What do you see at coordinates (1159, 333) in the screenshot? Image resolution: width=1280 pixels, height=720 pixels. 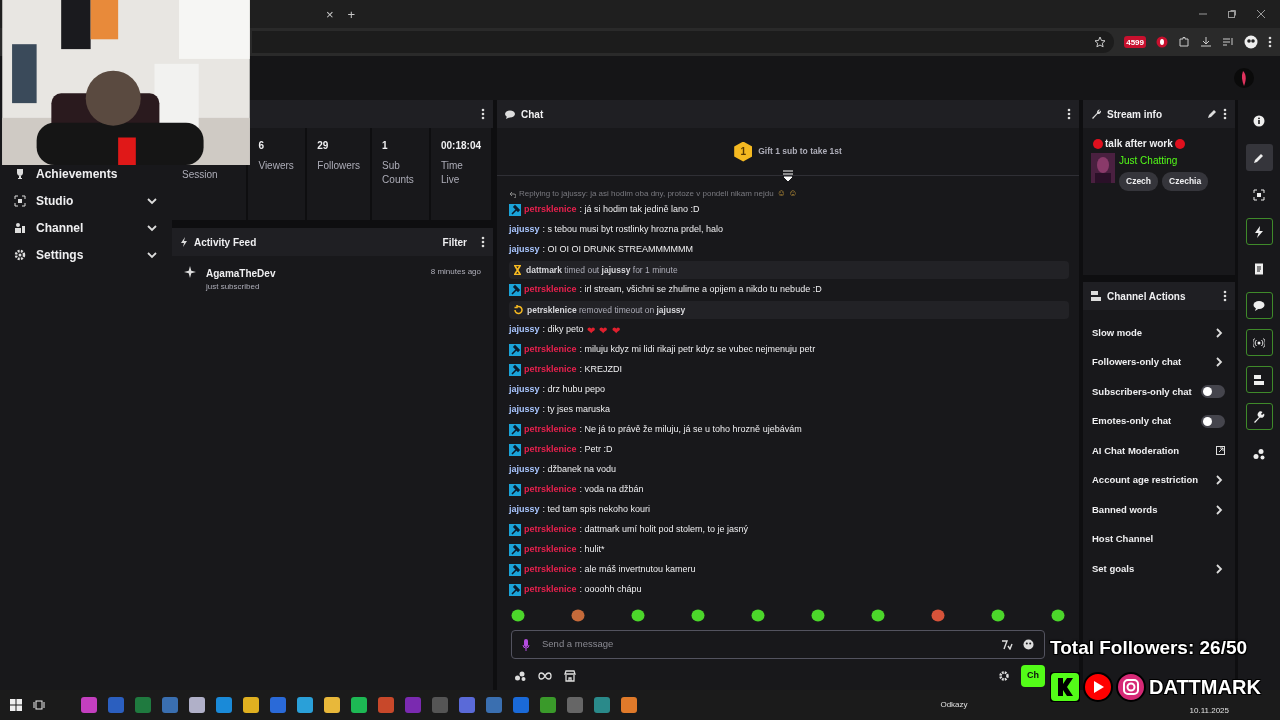 I see `channel-action-item: Slow mode` at bounding box center [1159, 333].